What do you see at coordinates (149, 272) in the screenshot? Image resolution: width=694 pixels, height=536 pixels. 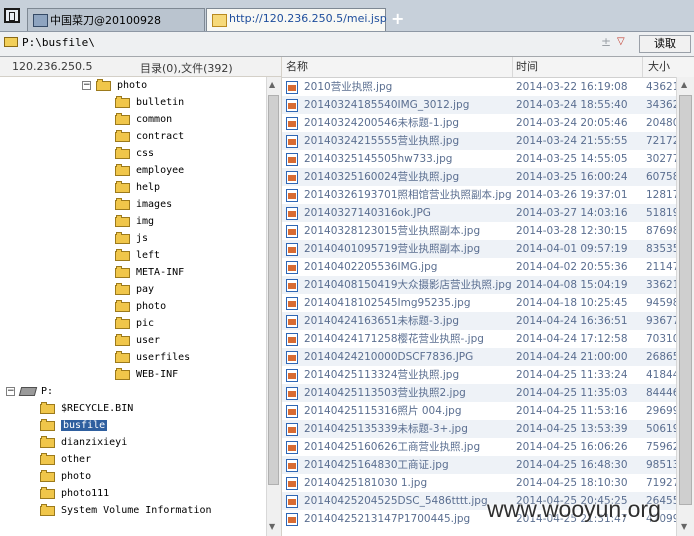 I see `tree-node: META-INF` at bounding box center [149, 272].